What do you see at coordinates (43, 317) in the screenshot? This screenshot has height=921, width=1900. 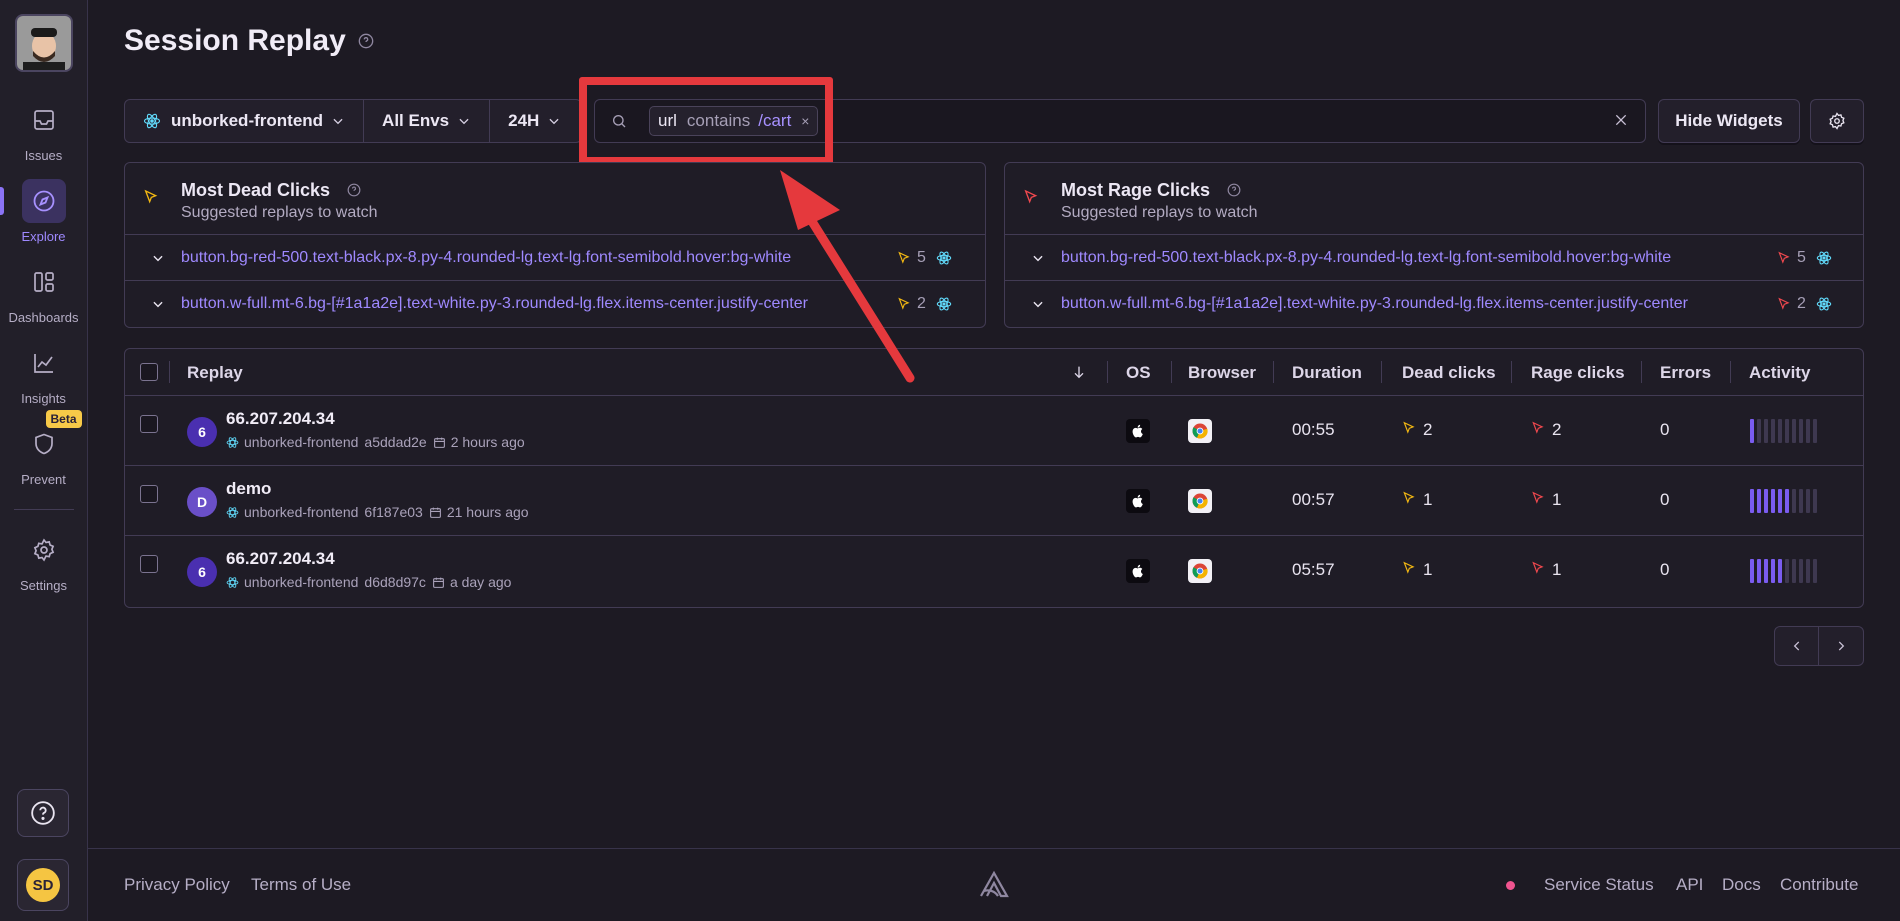 I see `sidebar-item-label: Dashboards` at bounding box center [43, 317].